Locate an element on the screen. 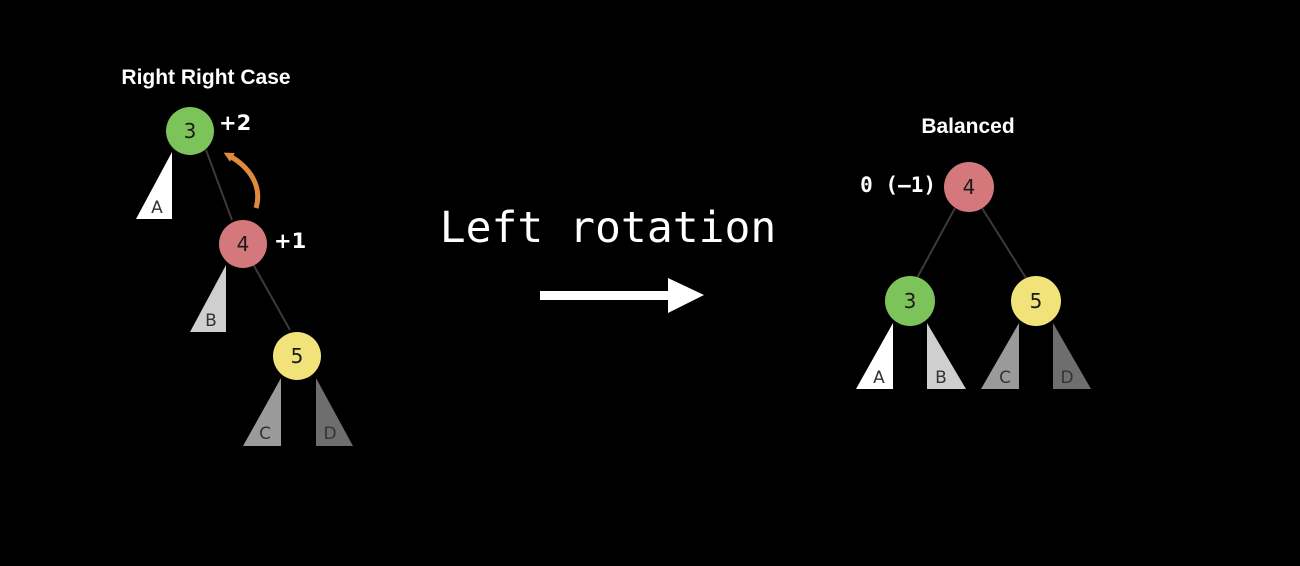 The width and height of the screenshot is (1300, 566). right-subtree-d-label: D is located at coordinates (1066, 378).